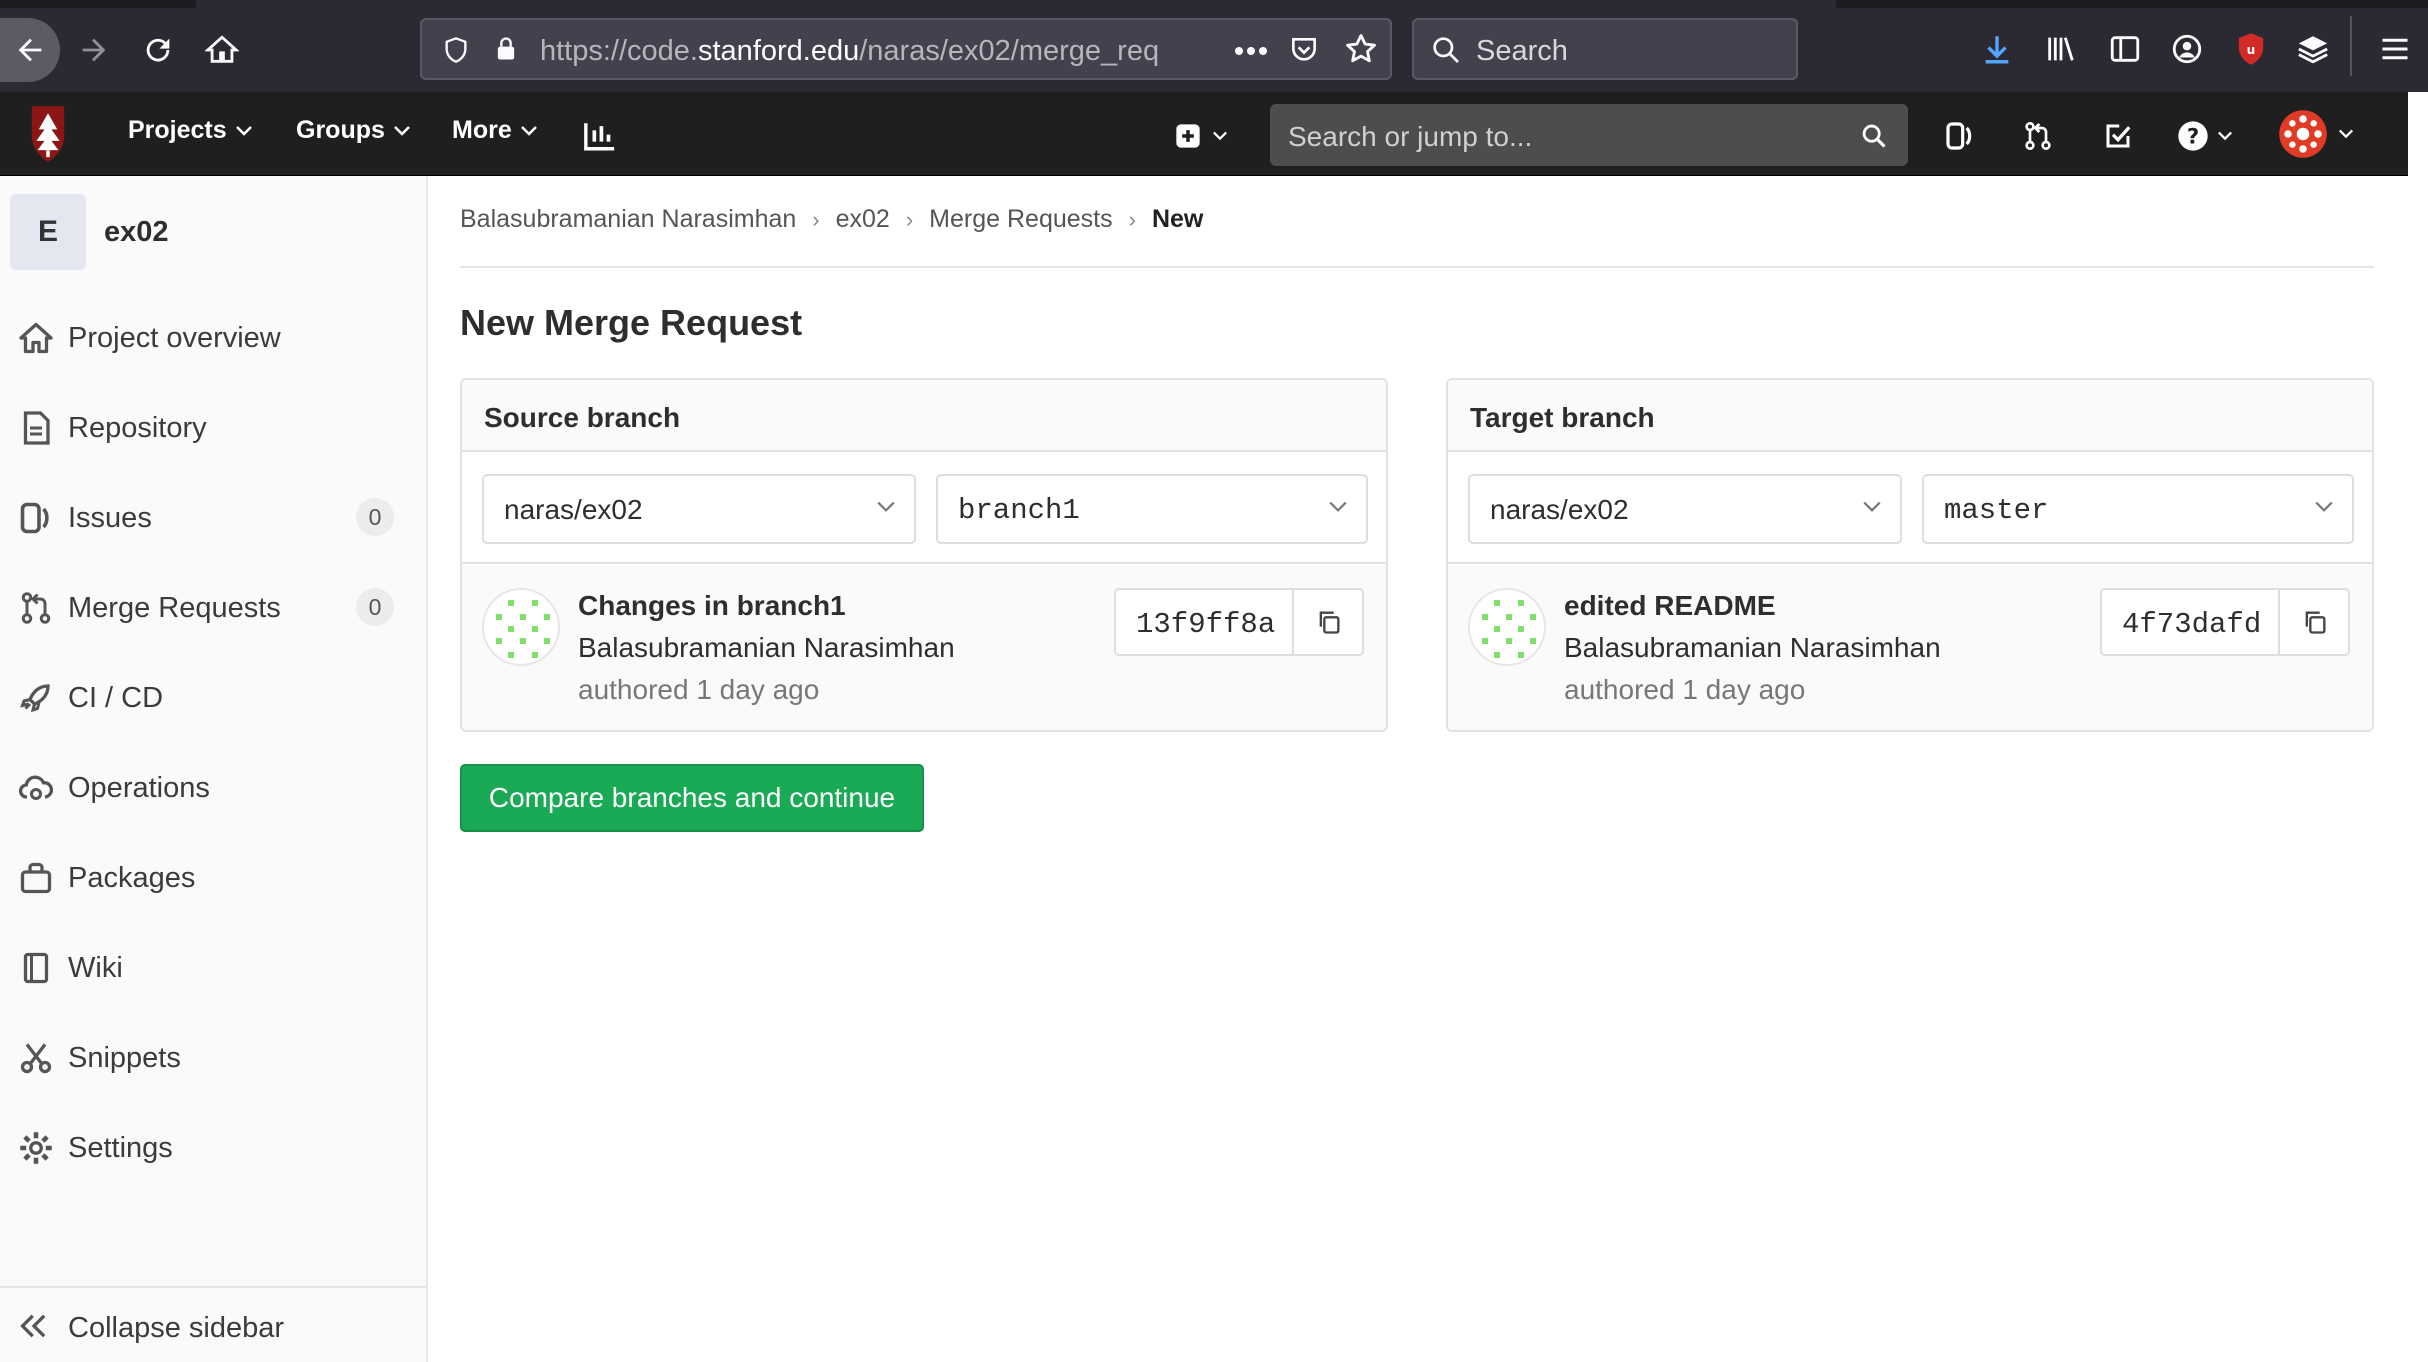 The height and width of the screenshot is (1362, 2428). I want to click on more-menu: More, so click(495, 130).